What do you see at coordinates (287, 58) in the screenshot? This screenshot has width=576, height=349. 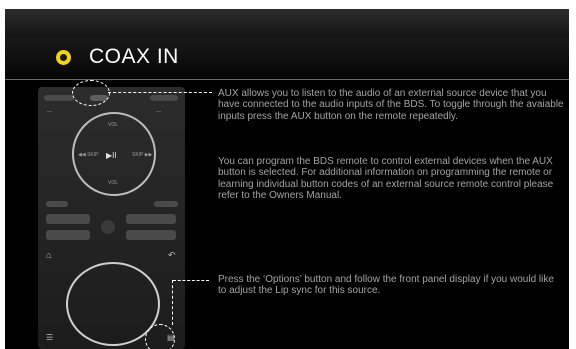 I see `title-bar: COAX IN` at bounding box center [287, 58].